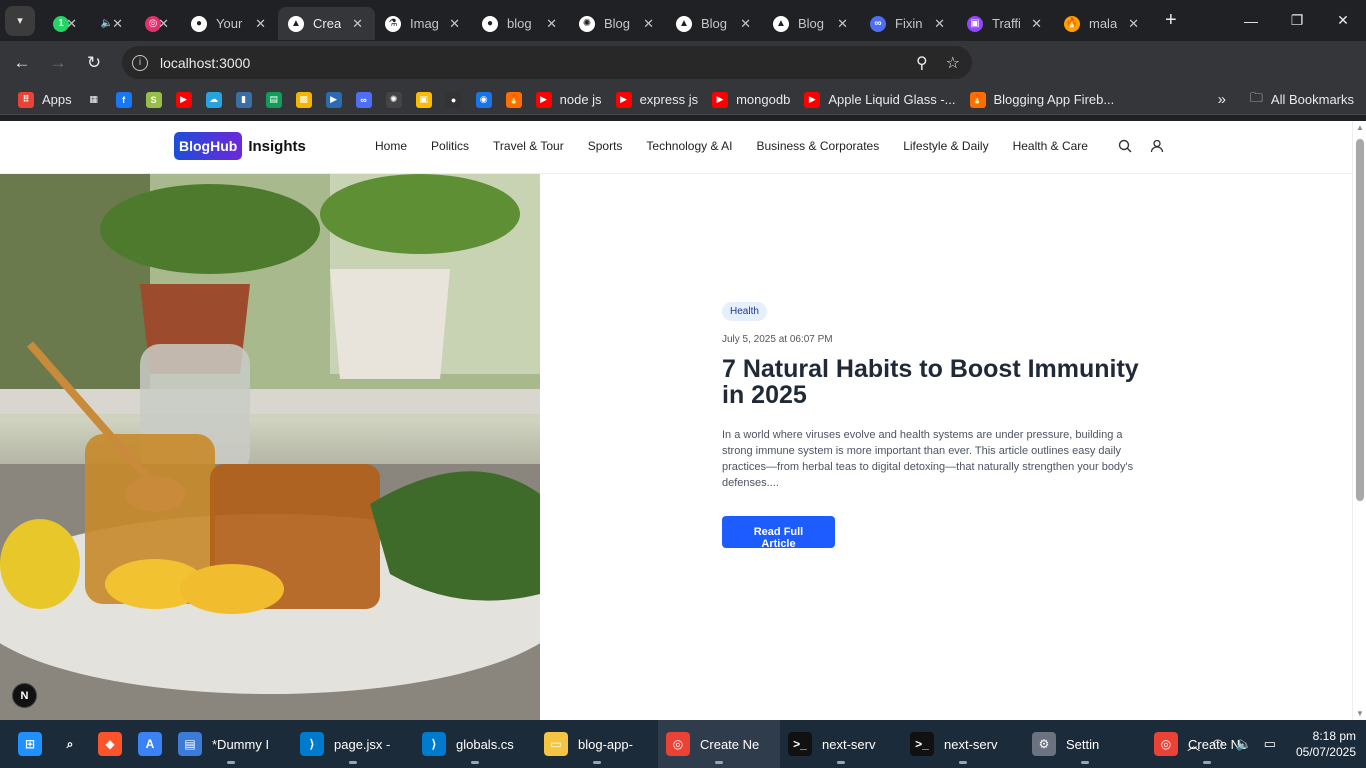 This screenshot has width=1366, height=768. I want to click on all-bookmarks-link: All Bookmarks, so click(1312, 99).